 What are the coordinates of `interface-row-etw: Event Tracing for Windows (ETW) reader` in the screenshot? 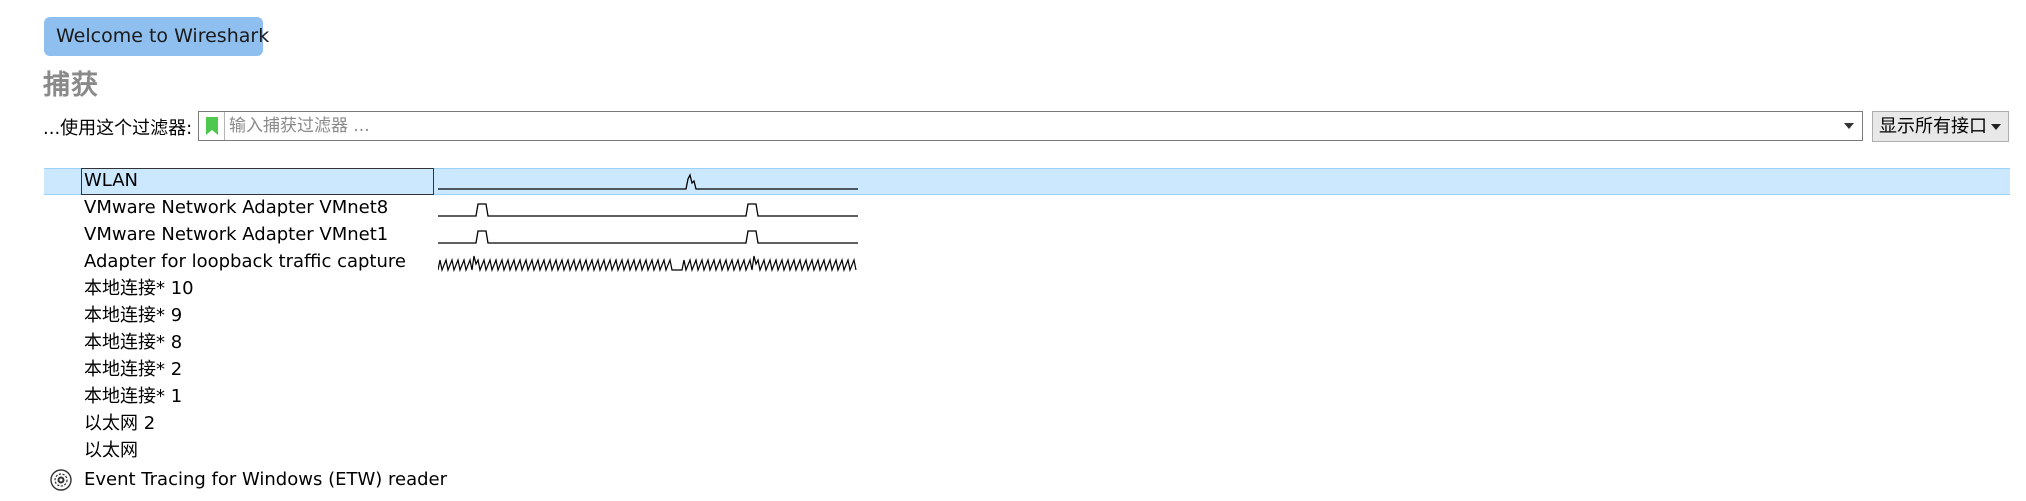 It's located at (1013, 480).